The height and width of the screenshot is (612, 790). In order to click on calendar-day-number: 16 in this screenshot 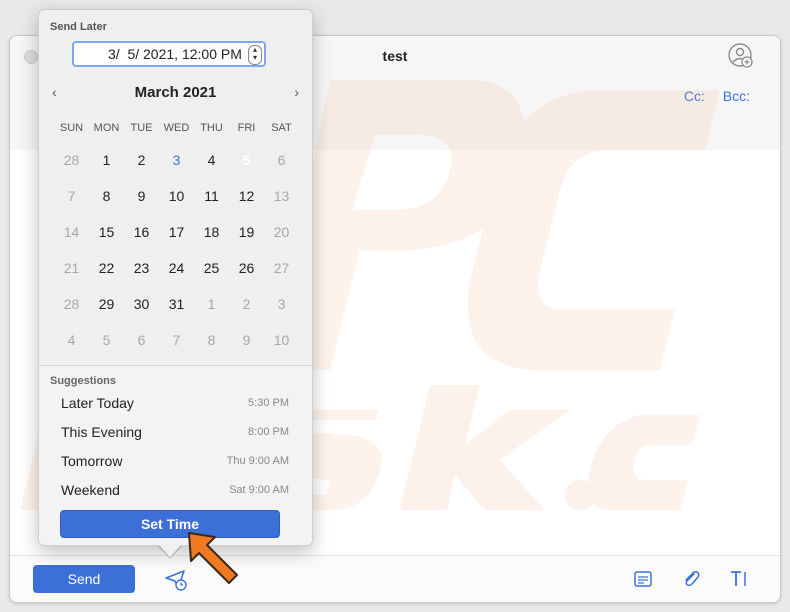, I will do `click(141, 232)`.